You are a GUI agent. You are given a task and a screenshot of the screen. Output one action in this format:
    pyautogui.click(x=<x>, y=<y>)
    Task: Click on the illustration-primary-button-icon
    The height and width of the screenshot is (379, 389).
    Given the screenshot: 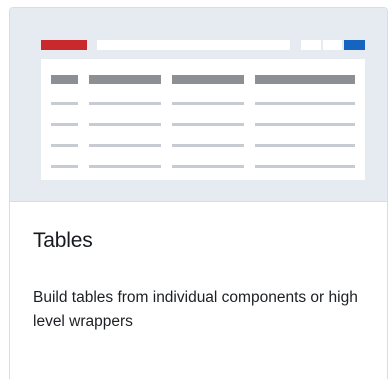 What is the action you would take?
    pyautogui.click(x=354, y=45)
    